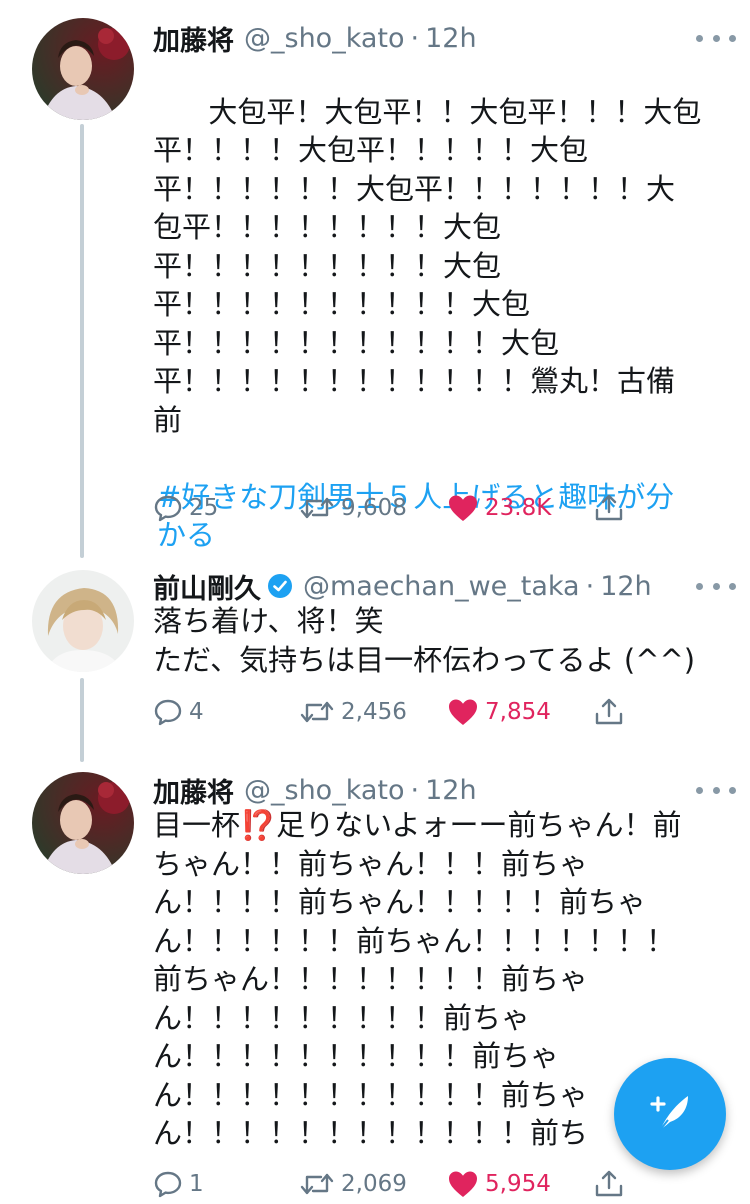  I want to click on retweet-button: 2,069, so click(353, 1184).